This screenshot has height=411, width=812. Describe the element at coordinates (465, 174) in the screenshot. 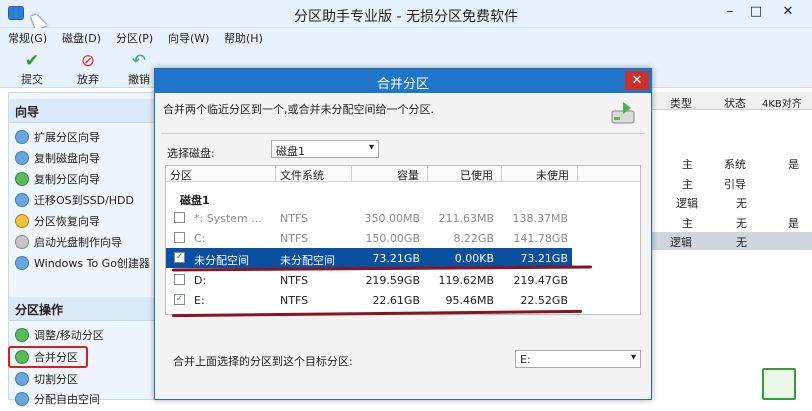

I see `column-used: 已使用` at that location.